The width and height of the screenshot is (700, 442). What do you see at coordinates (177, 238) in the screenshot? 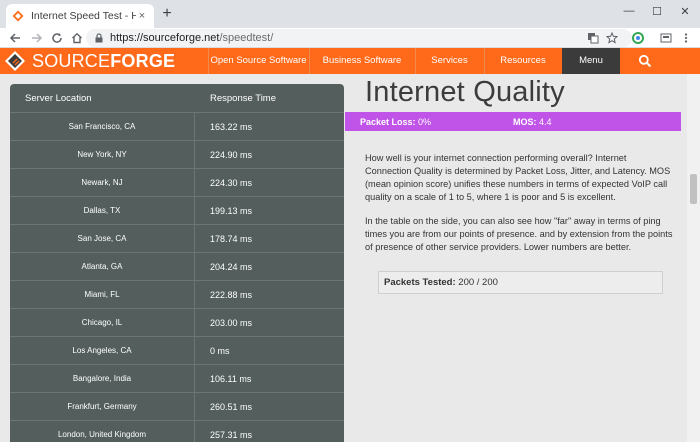
I see `table-row: San Jose, CA 178.74 ms` at bounding box center [177, 238].